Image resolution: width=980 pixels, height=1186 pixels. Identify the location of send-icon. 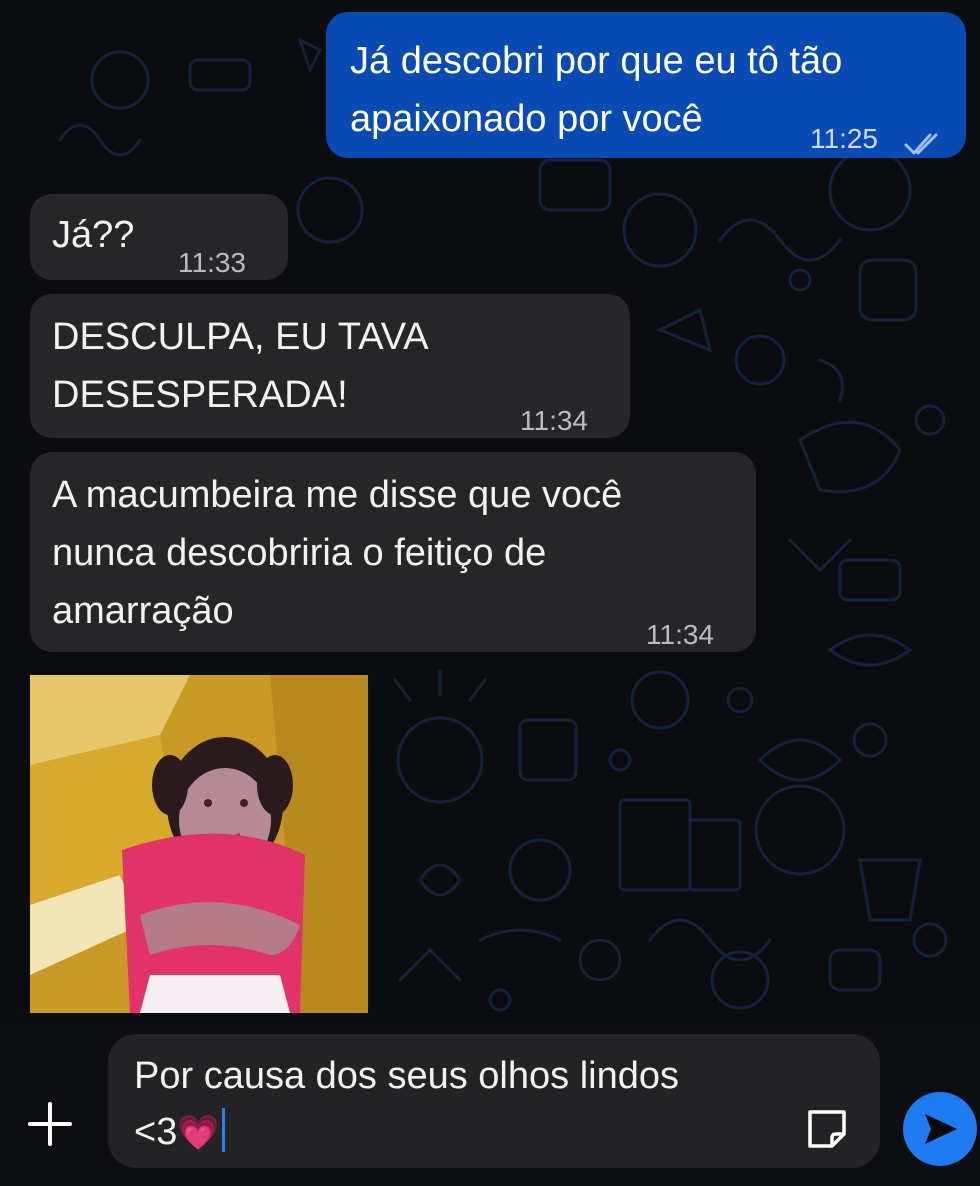
(941, 1129).